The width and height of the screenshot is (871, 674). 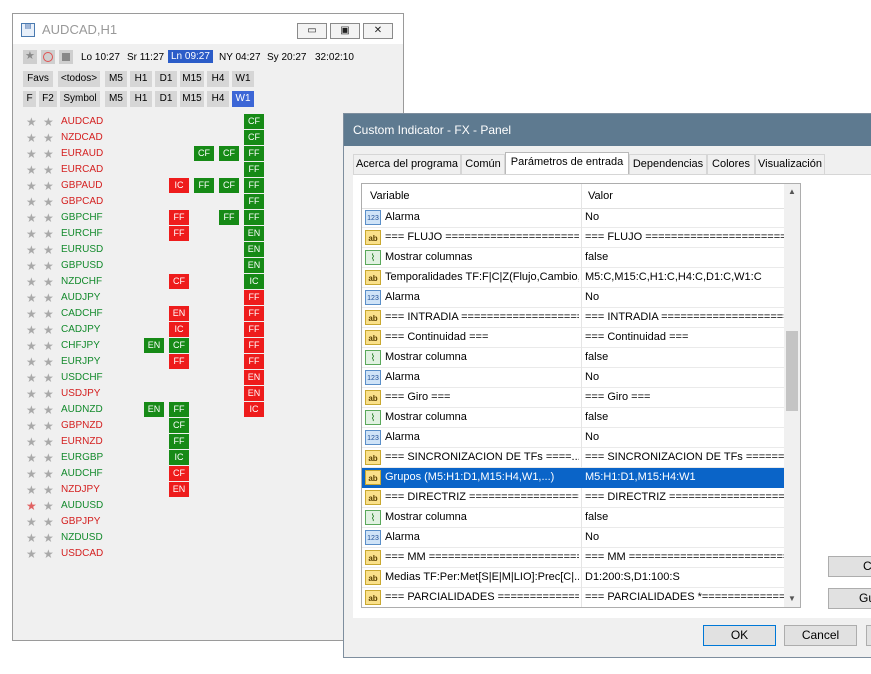 What do you see at coordinates (691, 277) in the screenshot?
I see `parameter-value: M5:C,M15:C,H1:C,H4:C,D1:C,W1:C` at bounding box center [691, 277].